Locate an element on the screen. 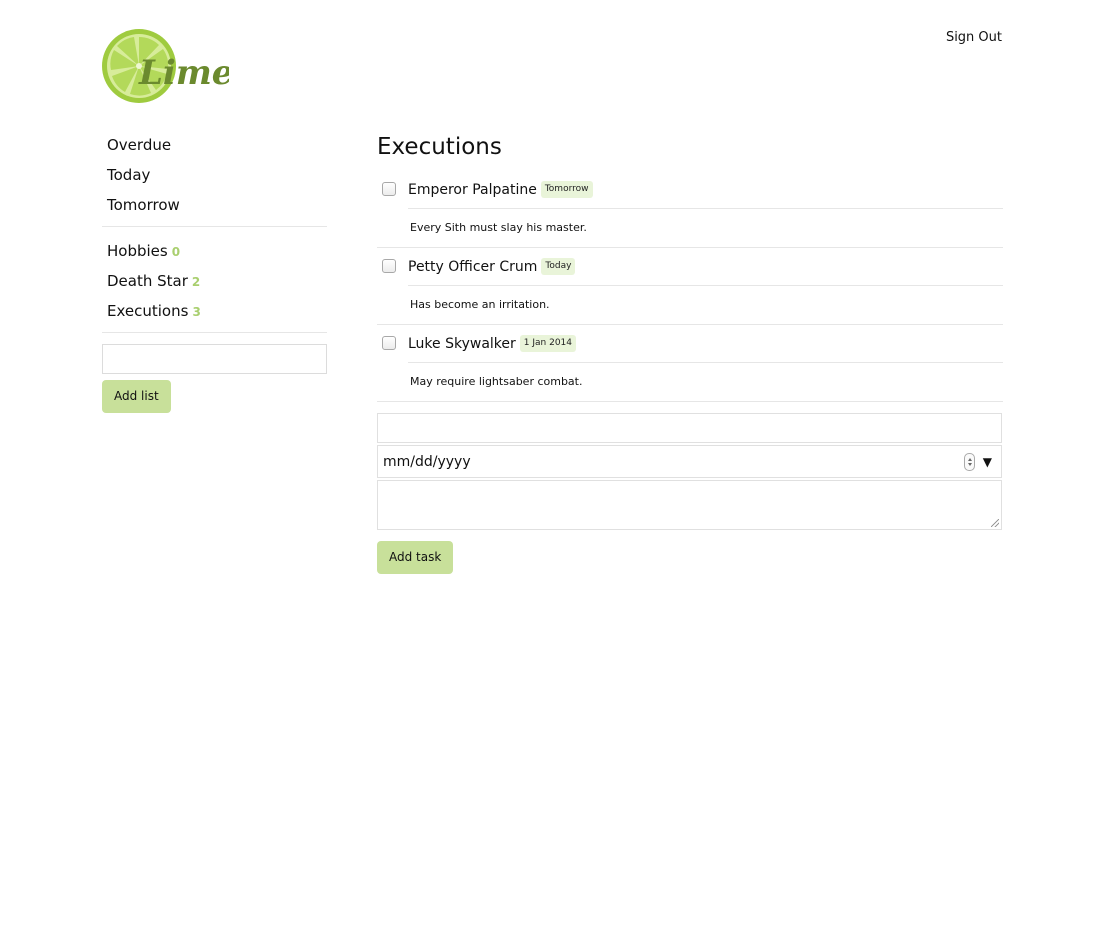 Image resolution: width=1105 pixels, height=929 pixels. filter-group: Overdue Today Tomorrow is located at coordinates (214, 179).